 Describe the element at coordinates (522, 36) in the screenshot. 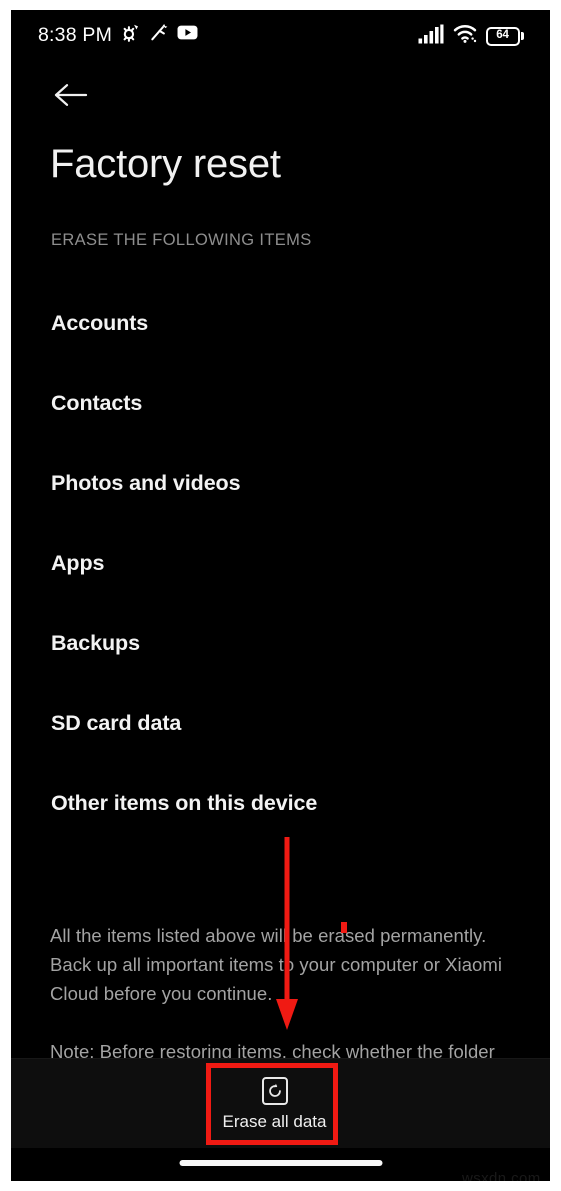

I see `battery-cap` at that location.